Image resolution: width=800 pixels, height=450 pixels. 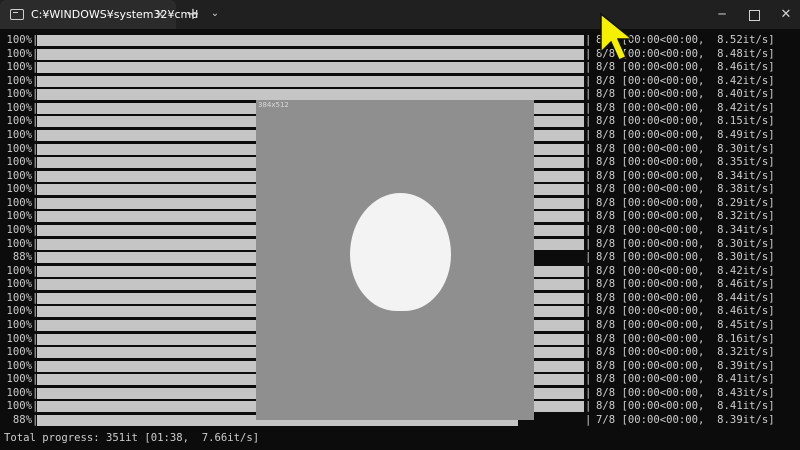 I want to click on minimize-button: ─, so click(x=722, y=14).